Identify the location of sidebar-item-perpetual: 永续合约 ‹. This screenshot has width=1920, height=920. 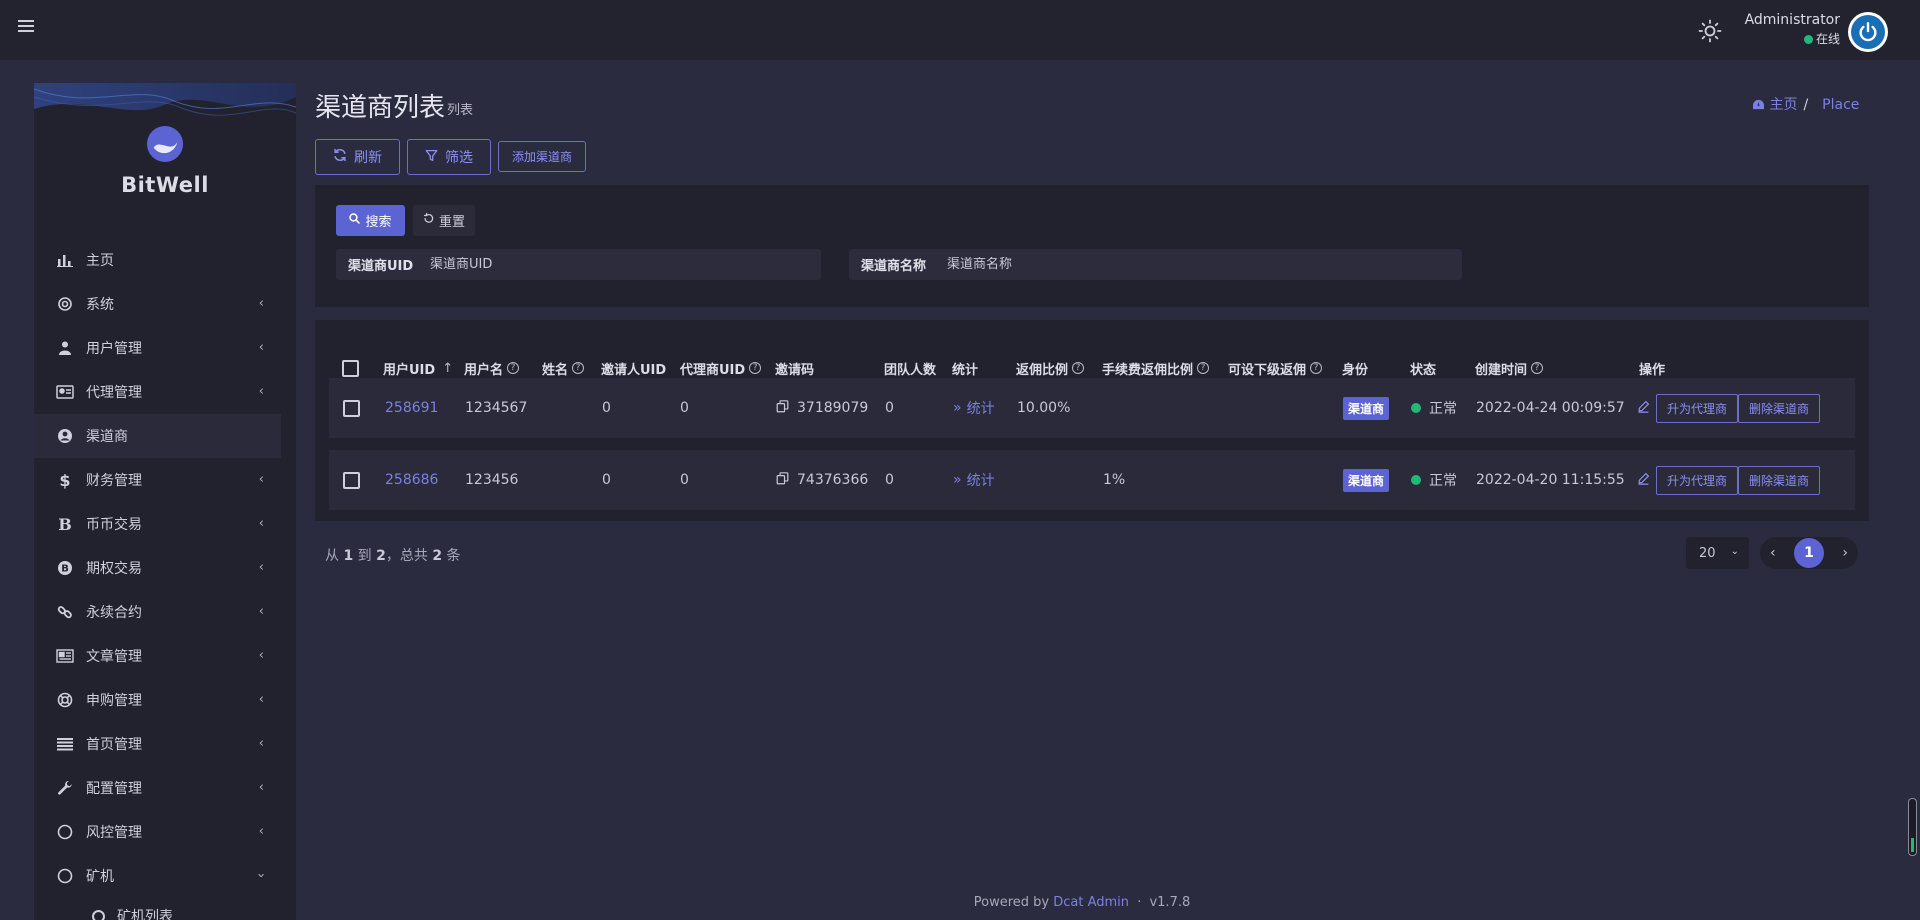
(165, 612).